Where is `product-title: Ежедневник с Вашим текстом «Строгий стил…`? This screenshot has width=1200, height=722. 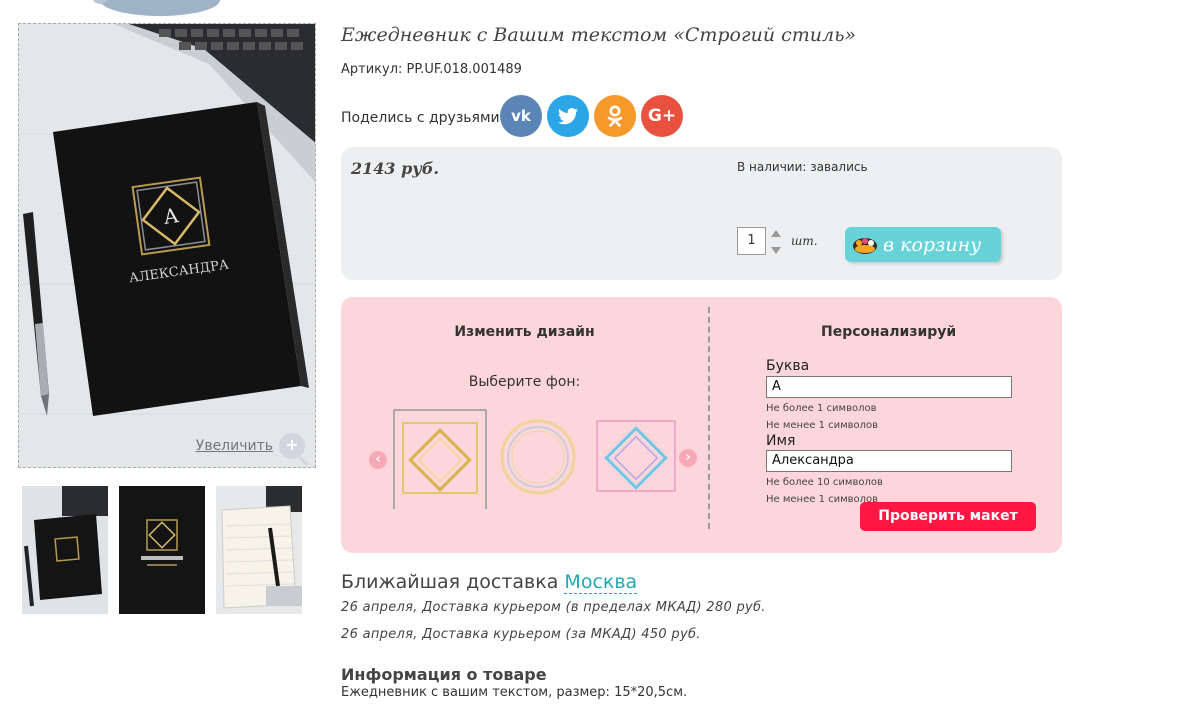 product-title: Ежедневник с Вашим текстом «Строгий стил… is located at coordinates (599, 35).